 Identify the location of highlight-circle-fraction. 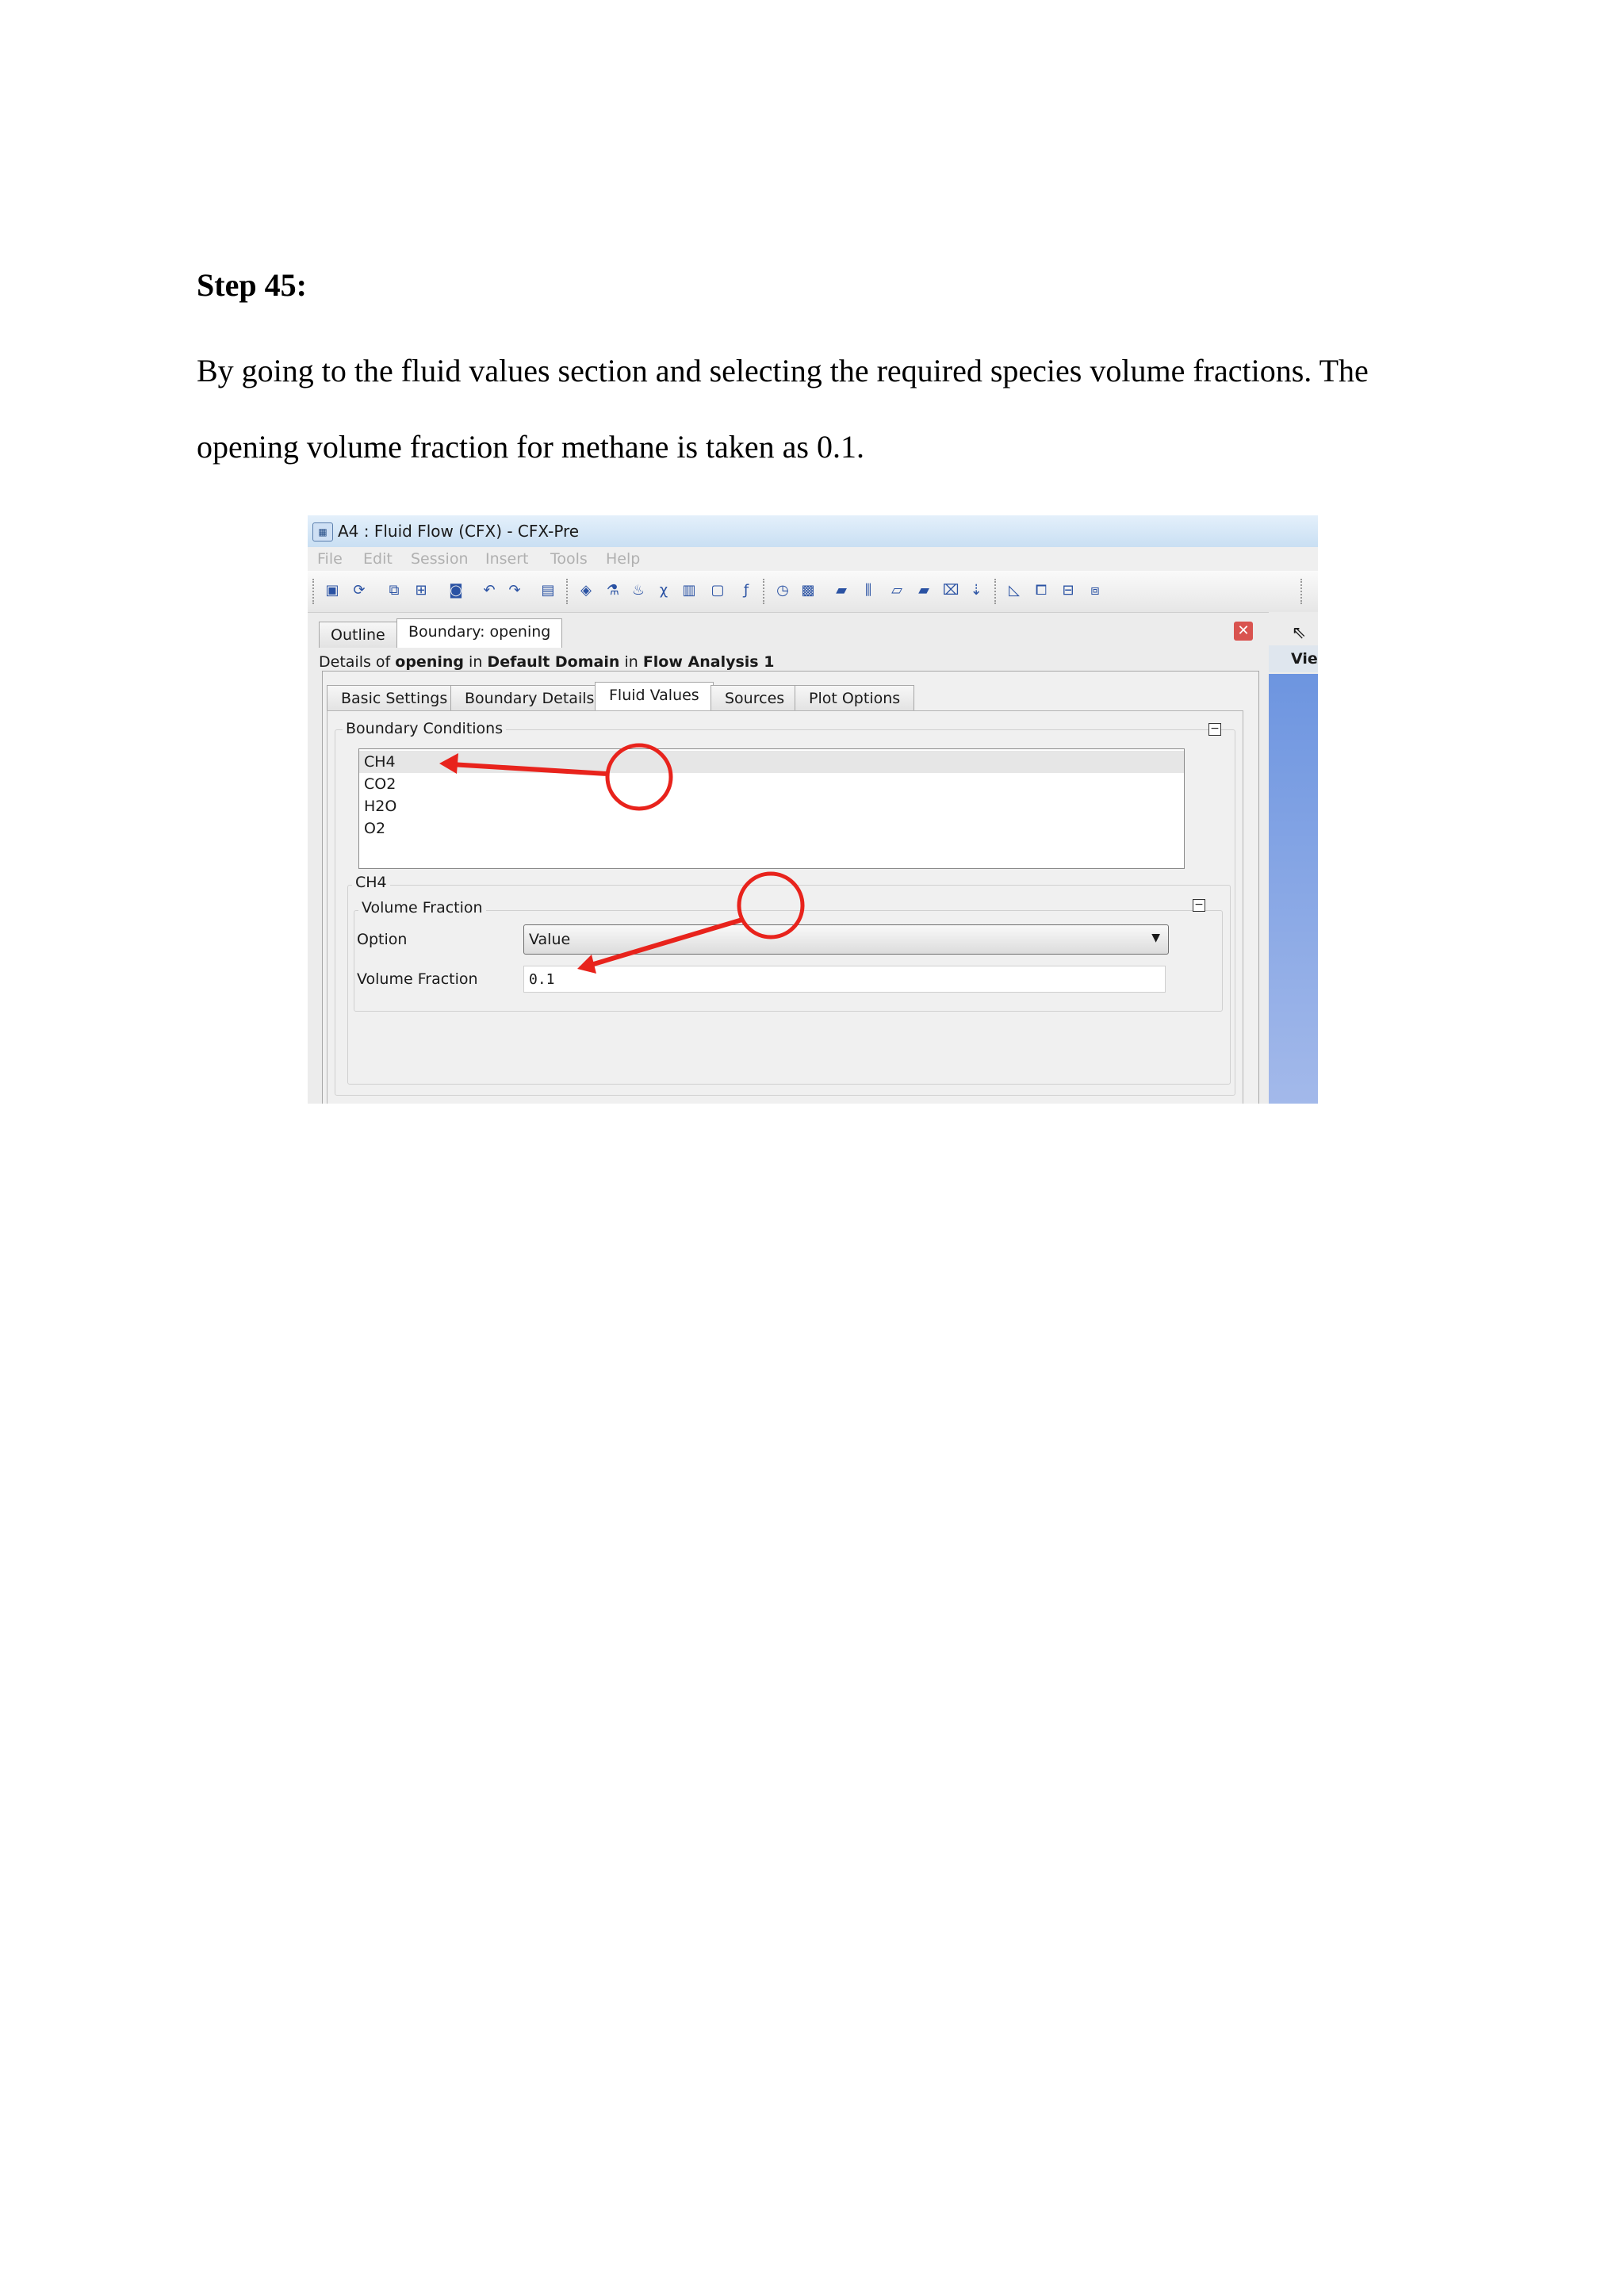
(771, 905).